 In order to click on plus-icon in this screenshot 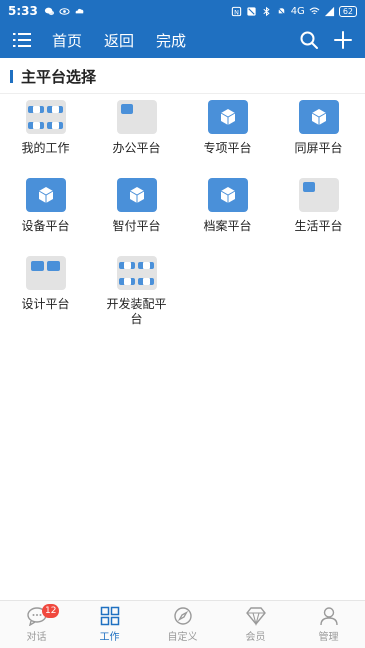, I will do `click(343, 40)`.